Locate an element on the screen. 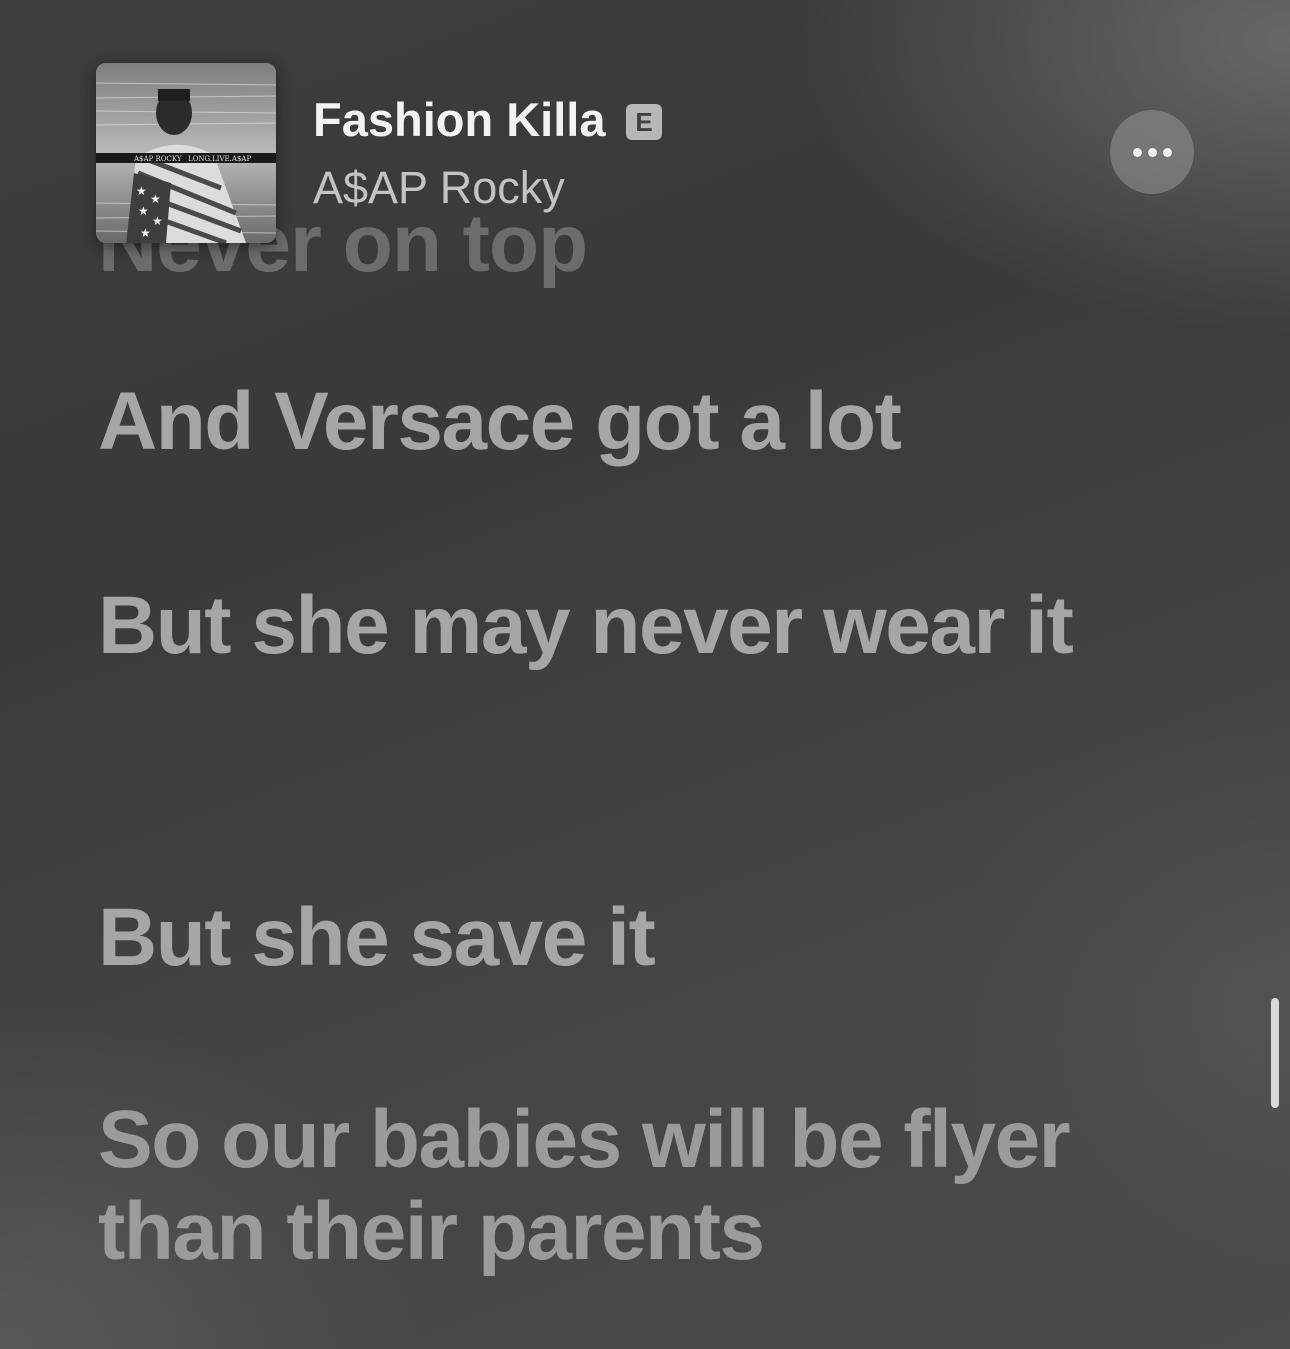 The height and width of the screenshot is (1349, 1290). album-artwork: ★ ★ ★ ★ ★ A$AP ROCKY LONG.LIVE.A$AP is located at coordinates (186, 153).